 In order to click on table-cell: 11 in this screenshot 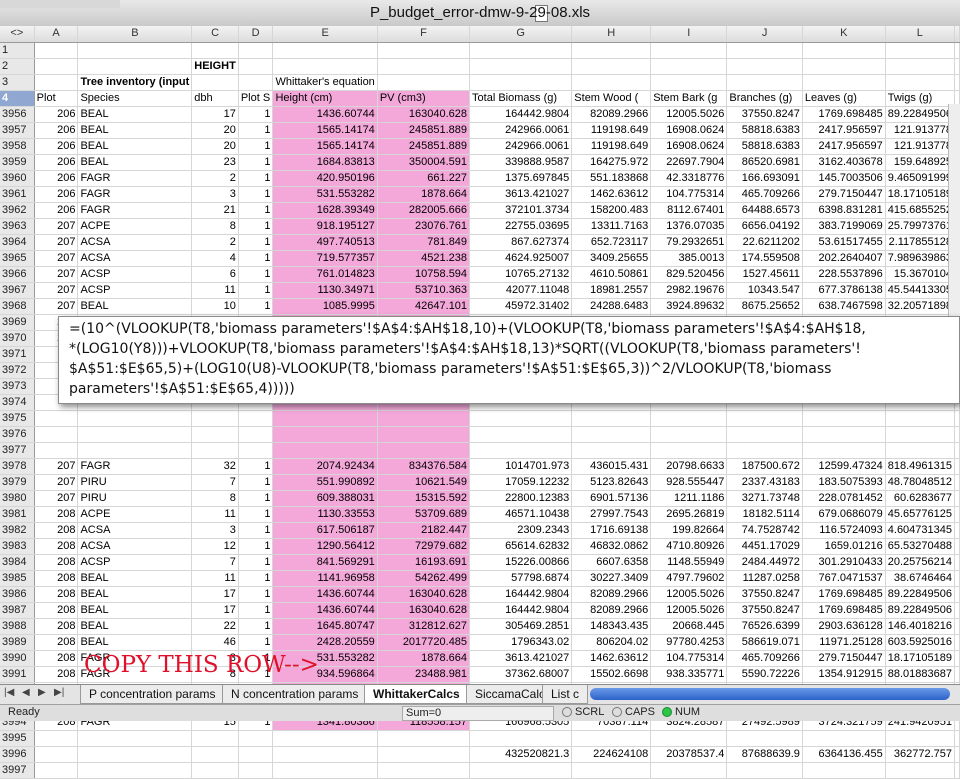, I will do `click(215, 514)`.